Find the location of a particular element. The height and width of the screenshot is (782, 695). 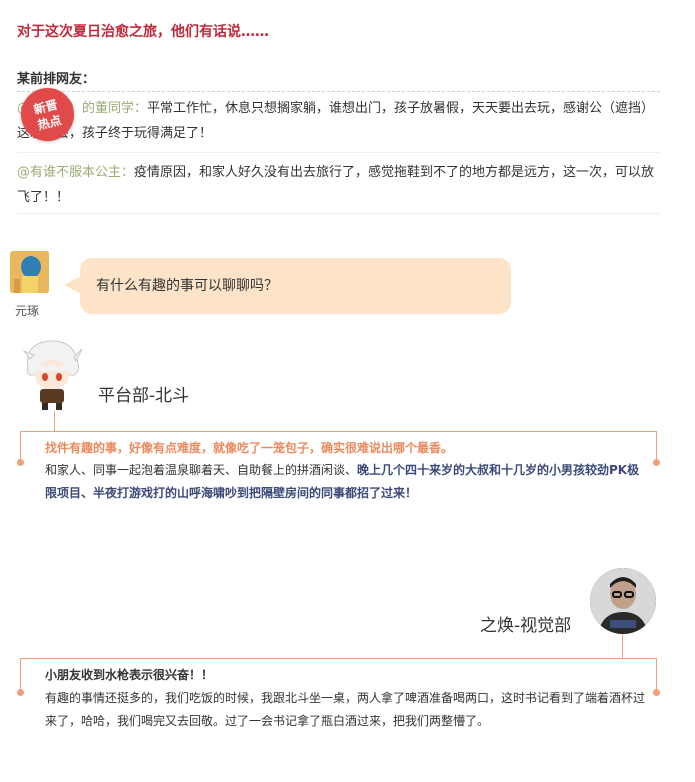

quote-title: 小朋友收到水枪表示很兴奋！！ is located at coordinates (129, 675).